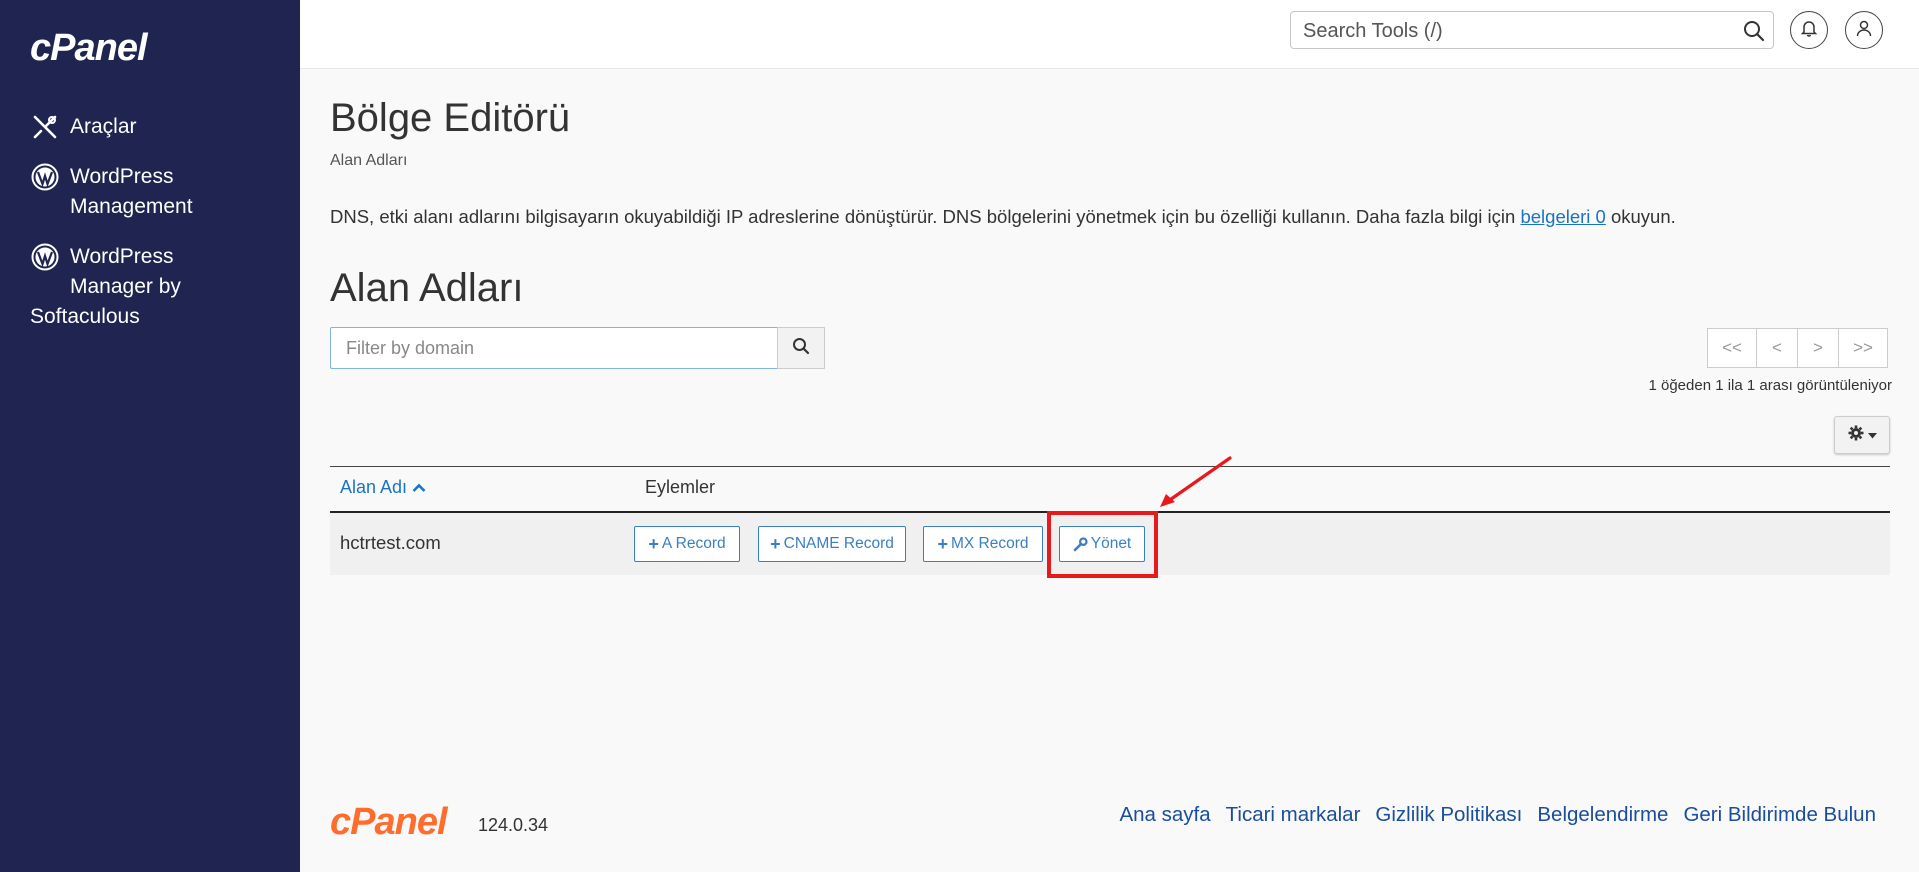  I want to click on add-a-record-button: + A Record, so click(687, 544).